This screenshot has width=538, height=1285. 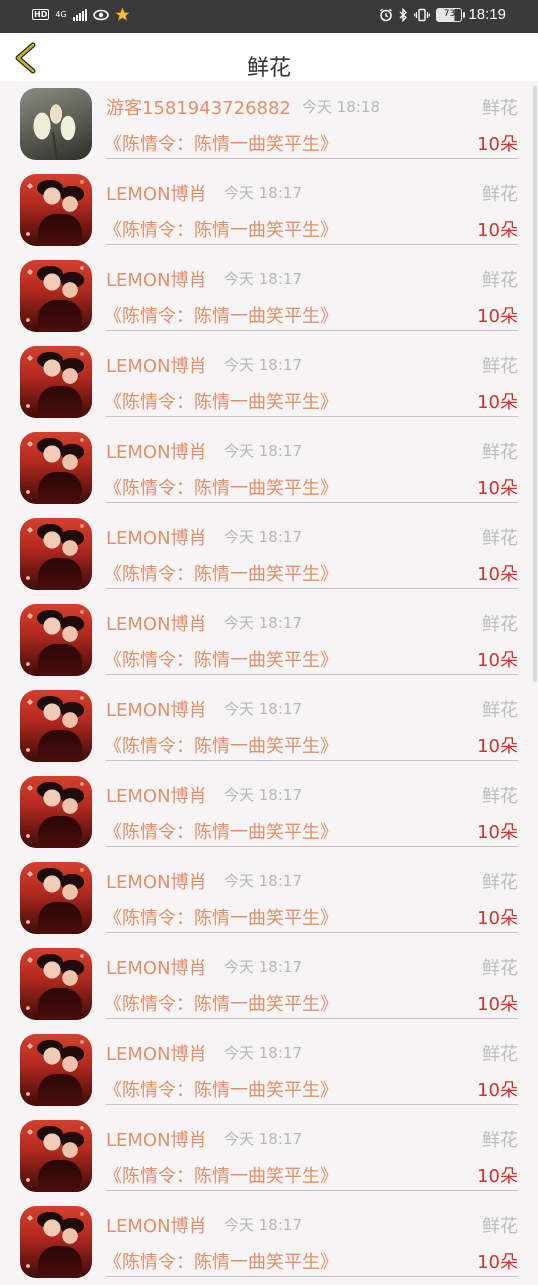 What do you see at coordinates (268, 68) in the screenshot?
I see `page-title: 鲜花` at bounding box center [268, 68].